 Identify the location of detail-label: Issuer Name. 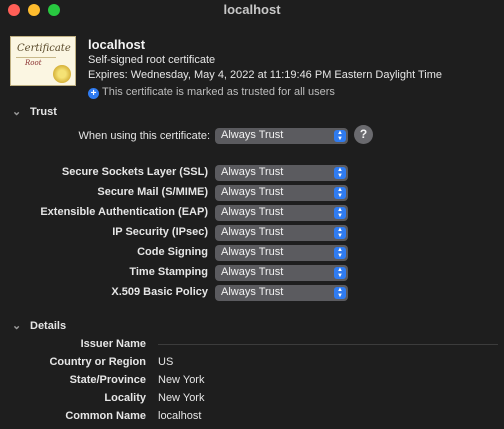
(113, 344).